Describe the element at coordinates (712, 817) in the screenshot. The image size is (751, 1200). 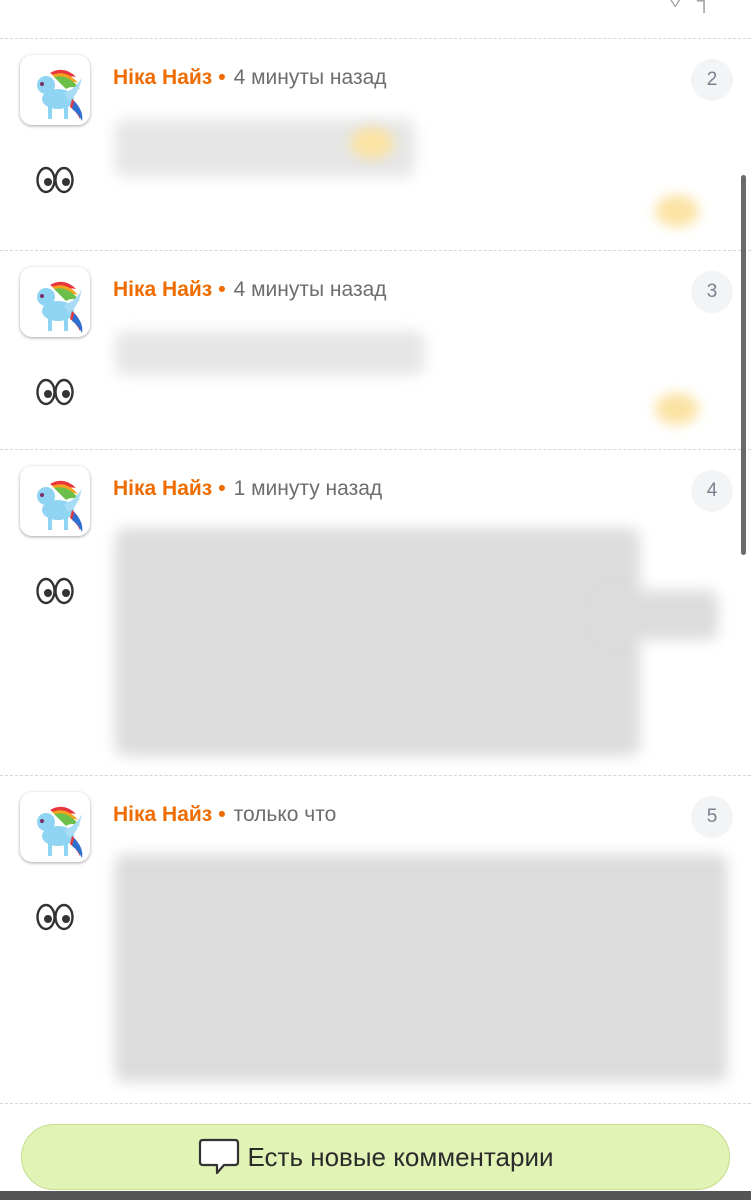
I see `comment-number: 5` at that location.